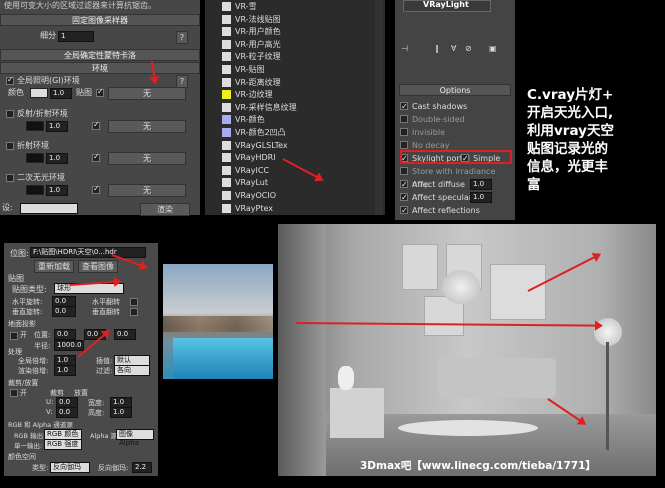  Describe the element at coordinates (287, 19) in the screenshot. I see `map-list-item: VR-法线贴图` at that location.